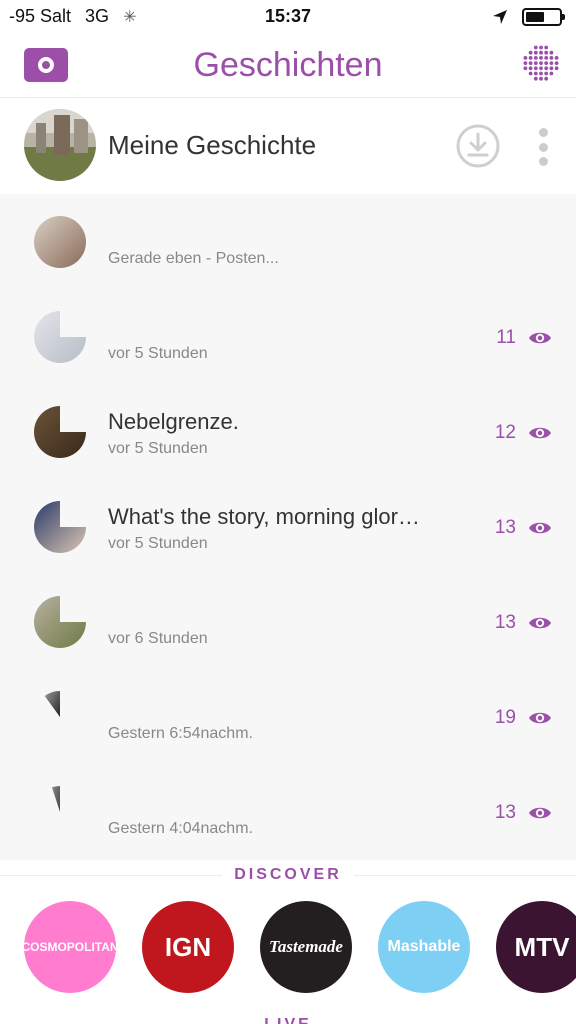 This screenshot has width=576, height=1024. I want to click on view-count: 19, so click(505, 717).